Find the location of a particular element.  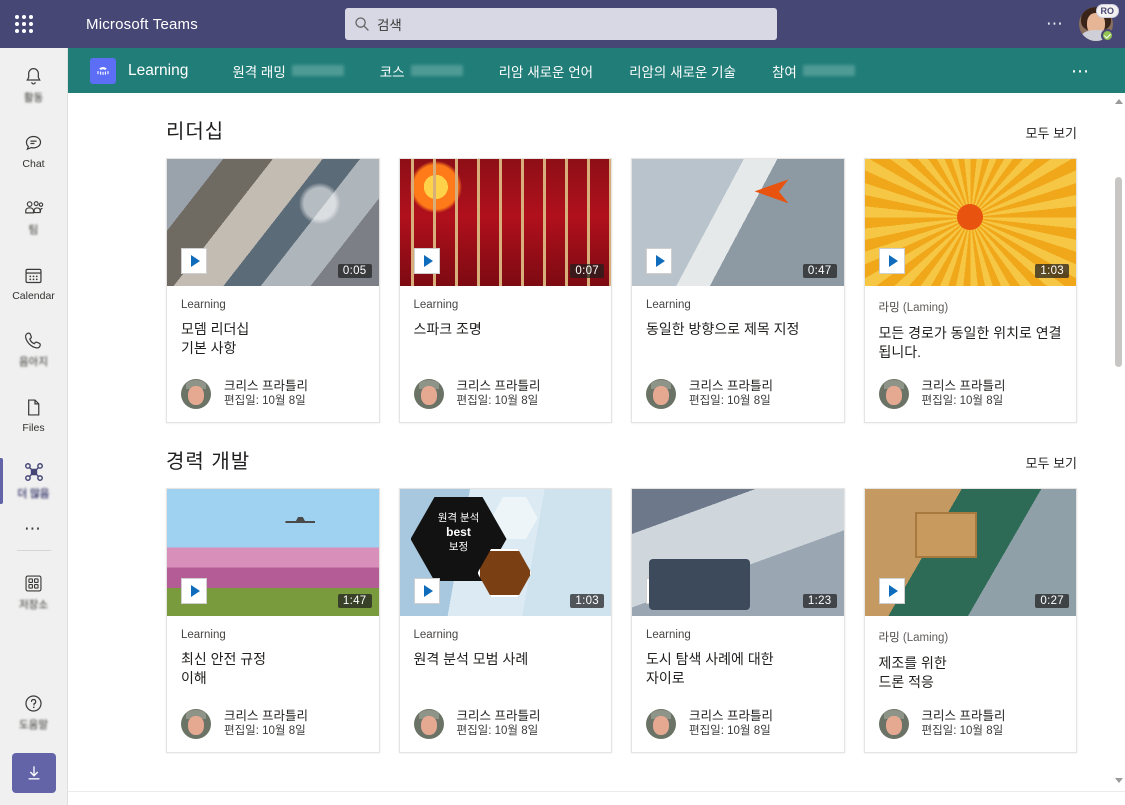

avatar: RO is located at coordinates (1099, 23).